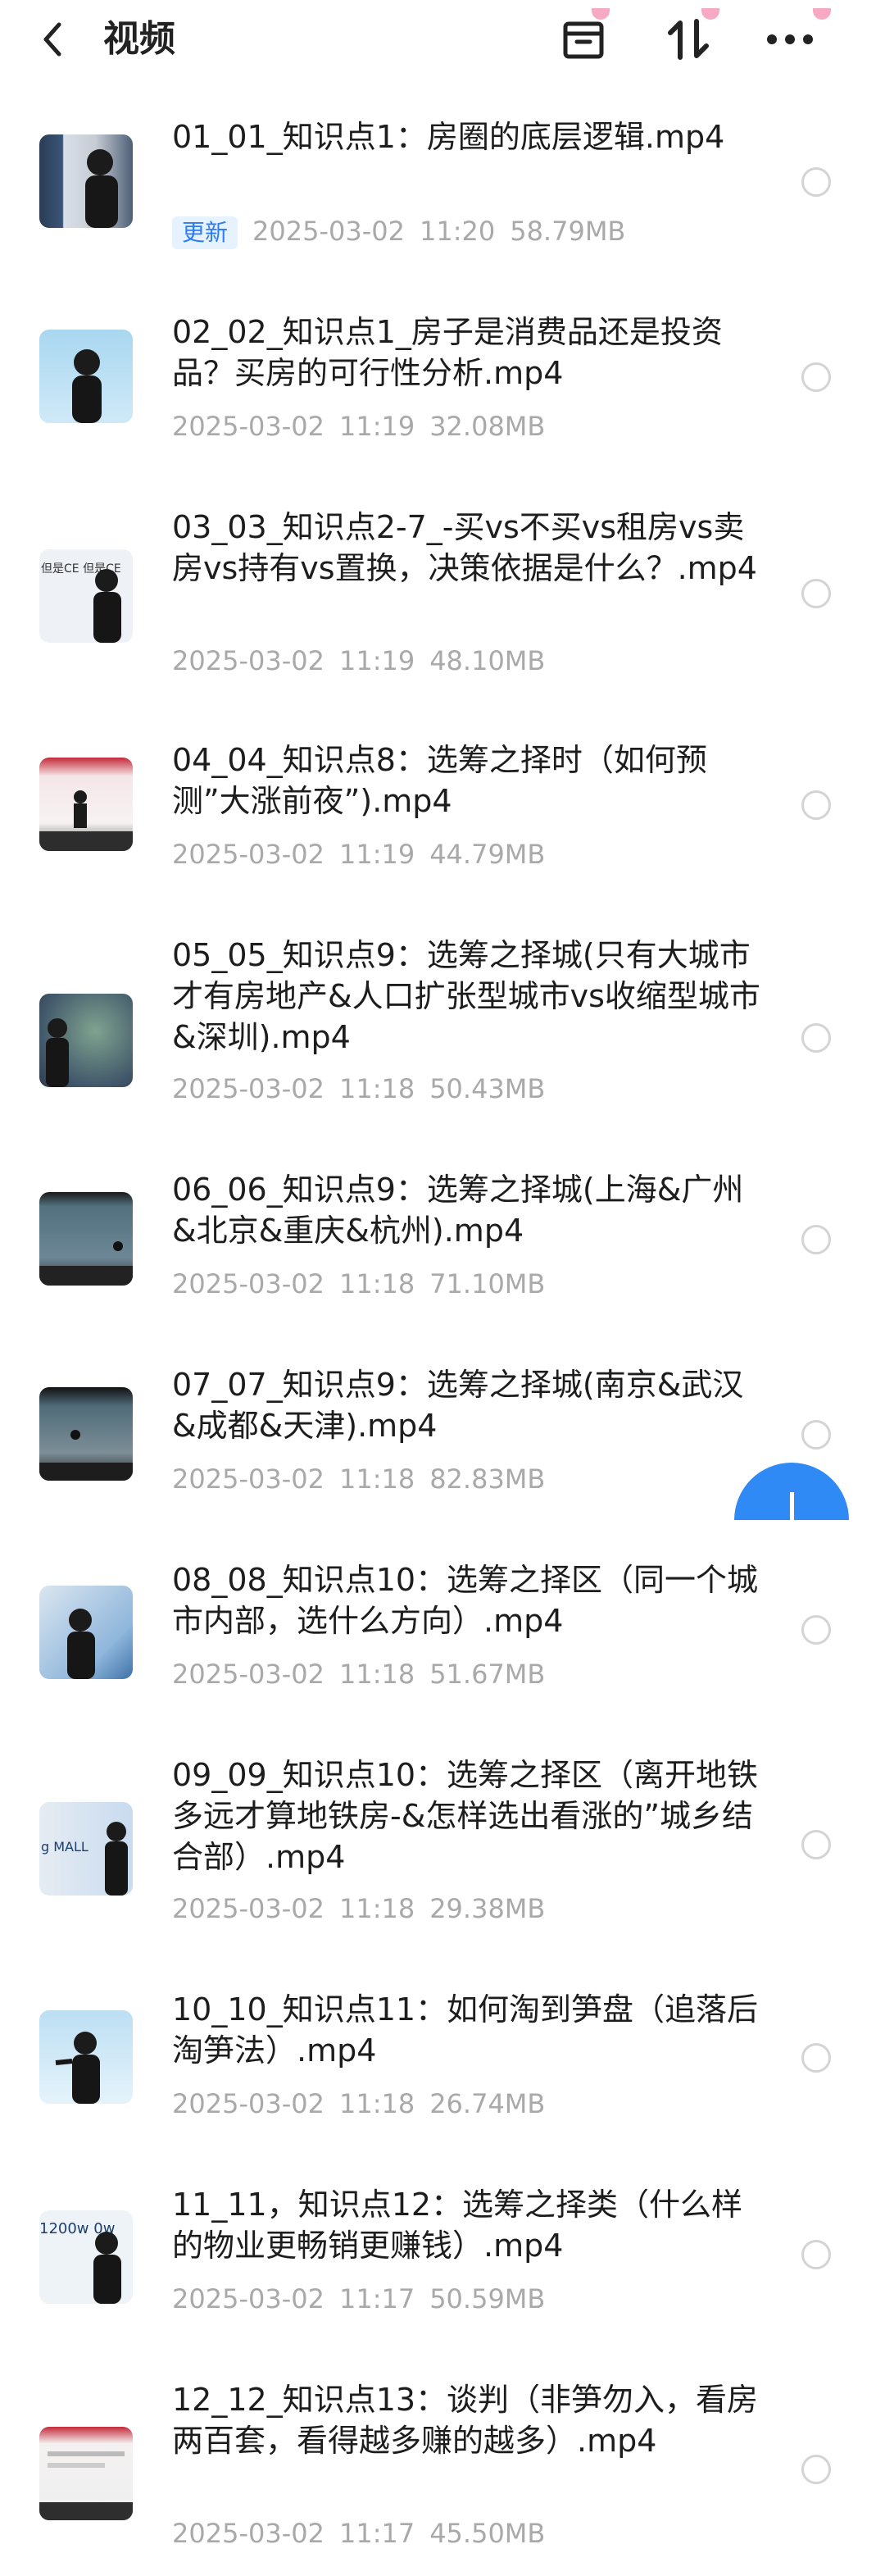 The width and height of the screenshot is (885, 2576). Describe the element at coordinates (568, 231) in the screenshot. I see `video-size: 58.79MB` at that location.